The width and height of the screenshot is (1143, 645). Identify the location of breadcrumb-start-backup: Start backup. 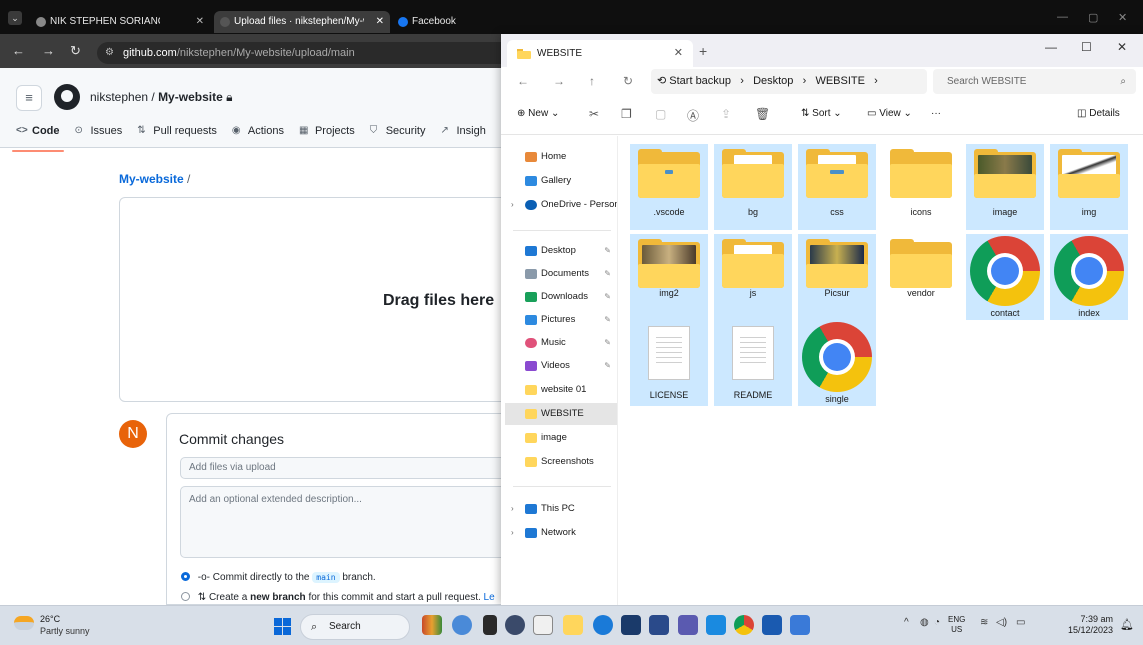
(700, 81).